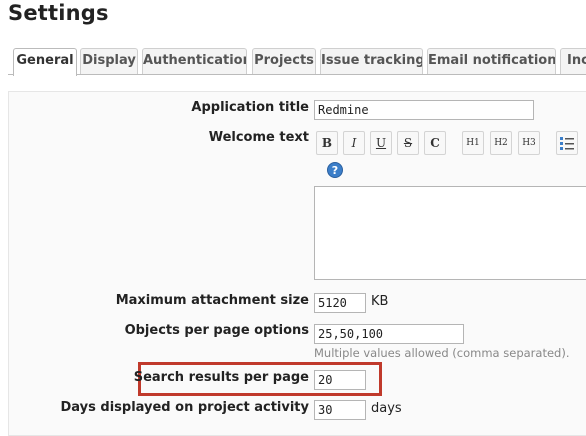  What do you see at coordinates (424, 110) in the screenshot?
I see `app-title-input` at bounding box center [424, 110].